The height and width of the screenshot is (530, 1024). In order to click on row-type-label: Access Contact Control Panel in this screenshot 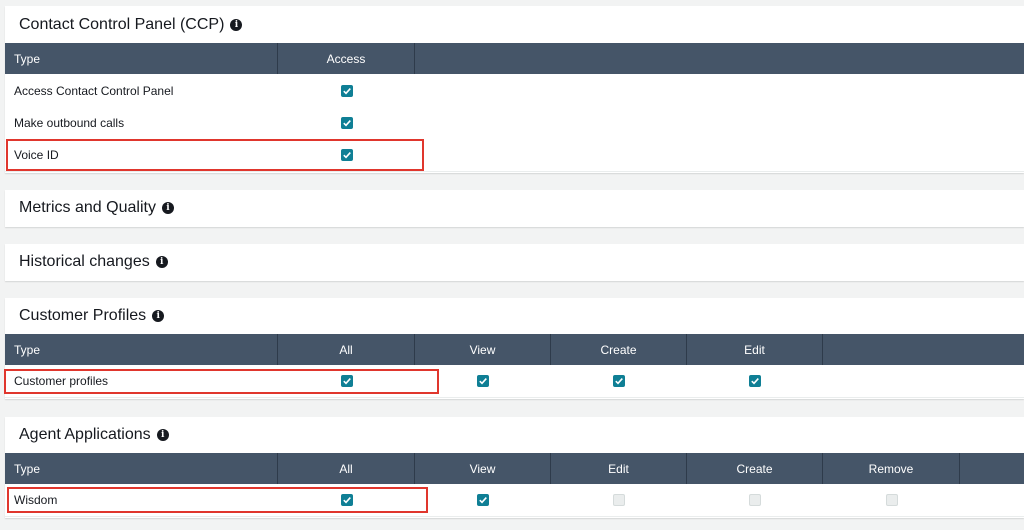, I will do `click(94, 91)`.